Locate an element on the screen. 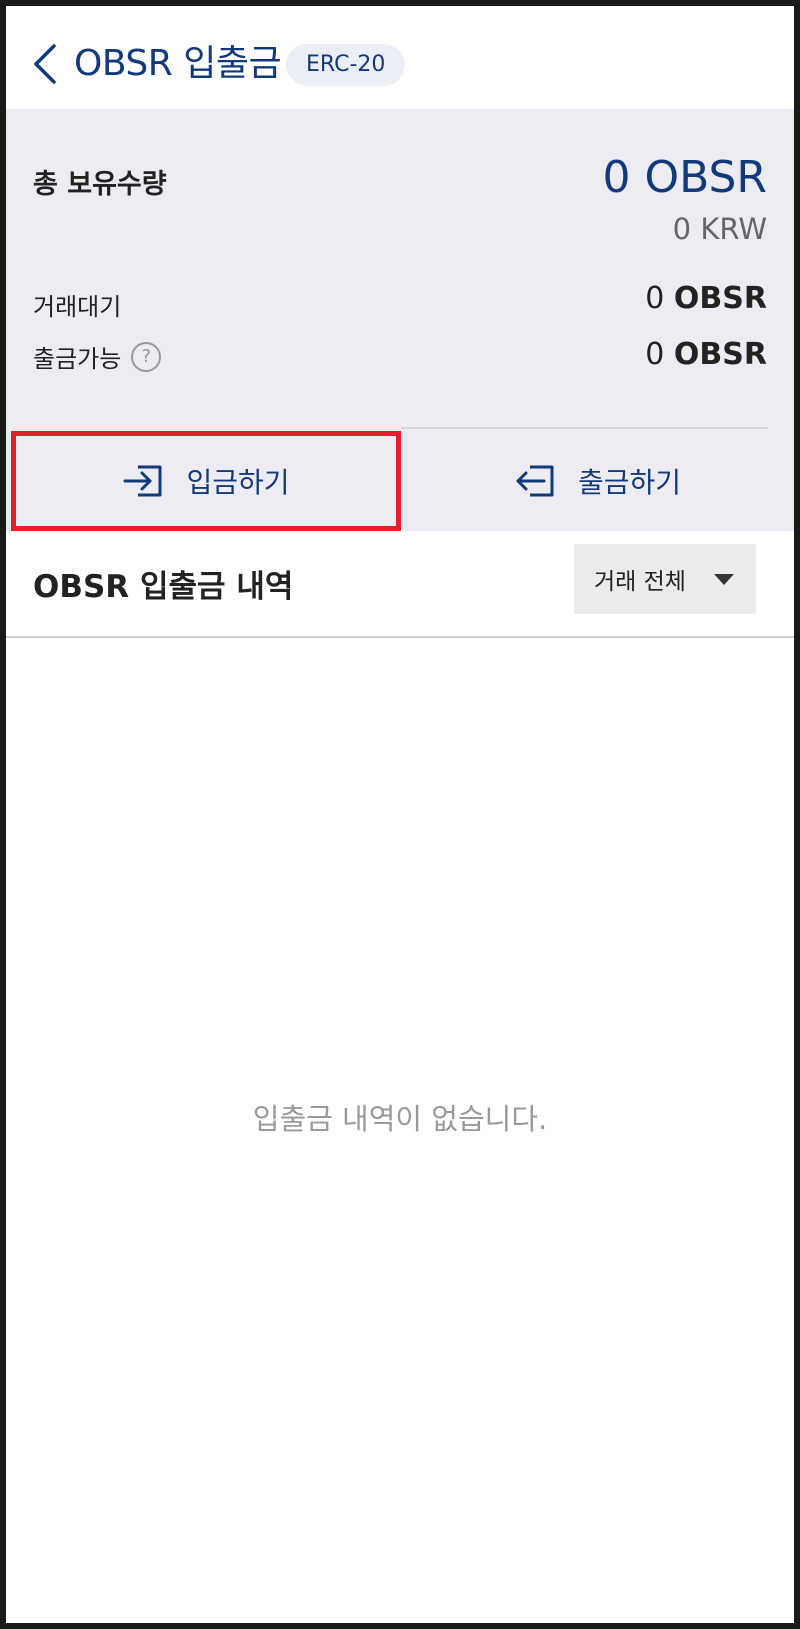 This screenshot has width=800, height=1629. withdraw-label: 출금하기 is located at coordinates (629, 482).